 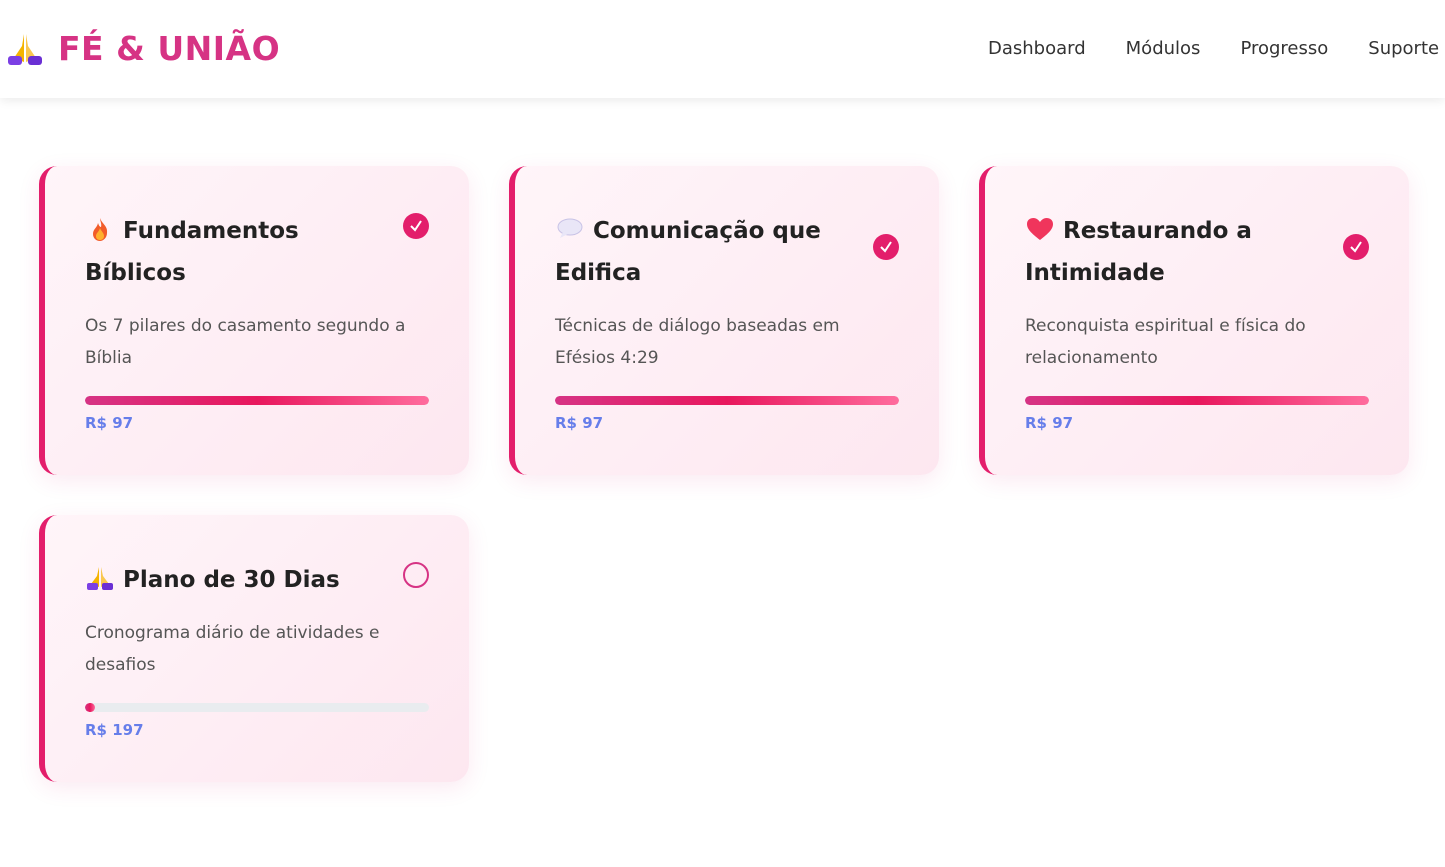 What do you see at coordinates (114, 730) in the screenshot?
I see `module-price: R$ 197` at bounding box center [114, 730].